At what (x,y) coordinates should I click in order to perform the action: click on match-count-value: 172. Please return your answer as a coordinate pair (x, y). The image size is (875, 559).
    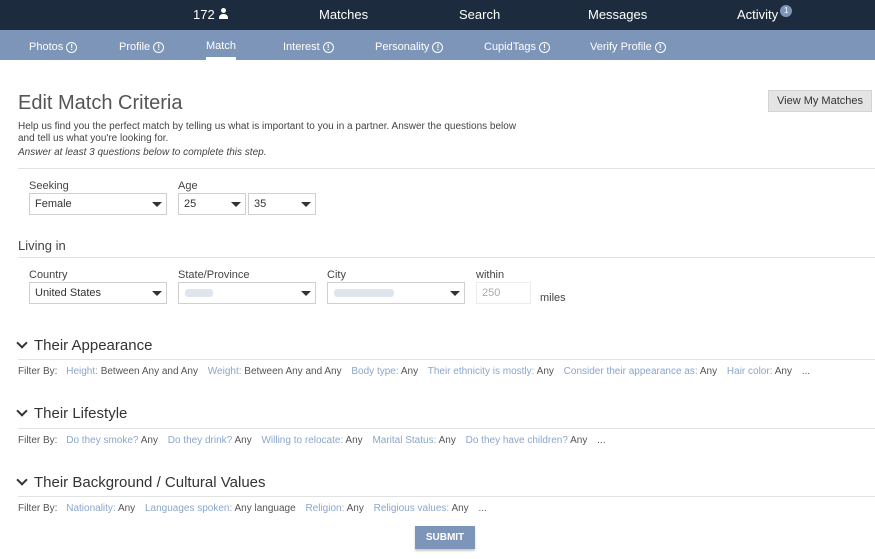
    Looking at the image, I should click on (204, 14).